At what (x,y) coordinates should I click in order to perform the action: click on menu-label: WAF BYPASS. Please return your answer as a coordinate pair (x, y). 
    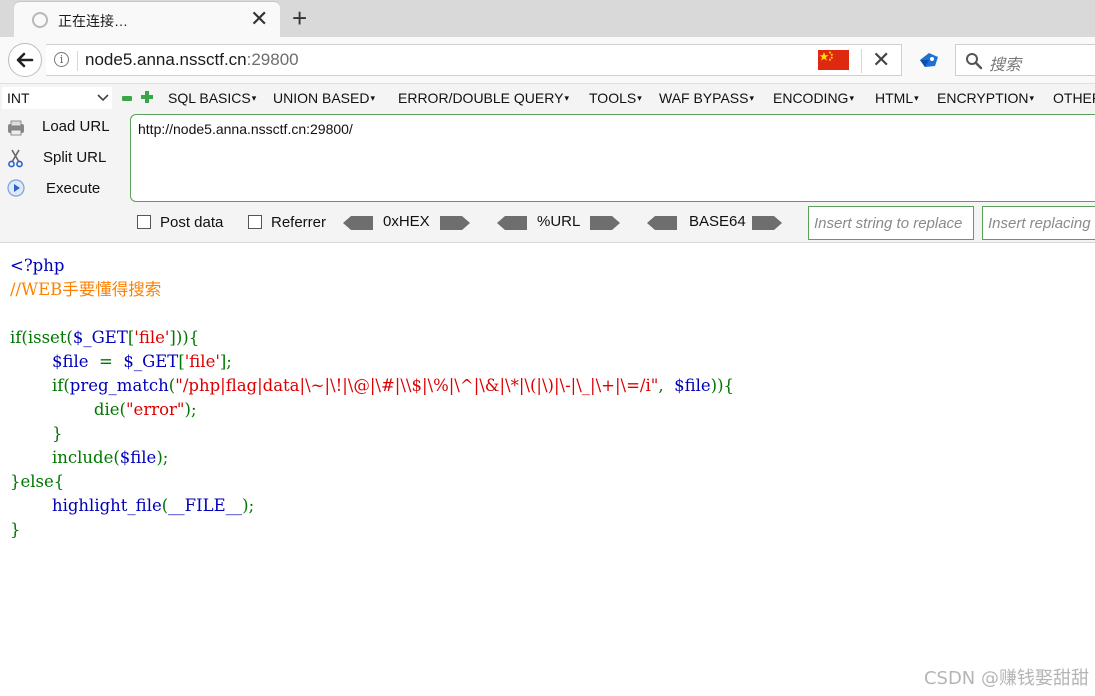
    Looking at the image, I should click on (704, 98).